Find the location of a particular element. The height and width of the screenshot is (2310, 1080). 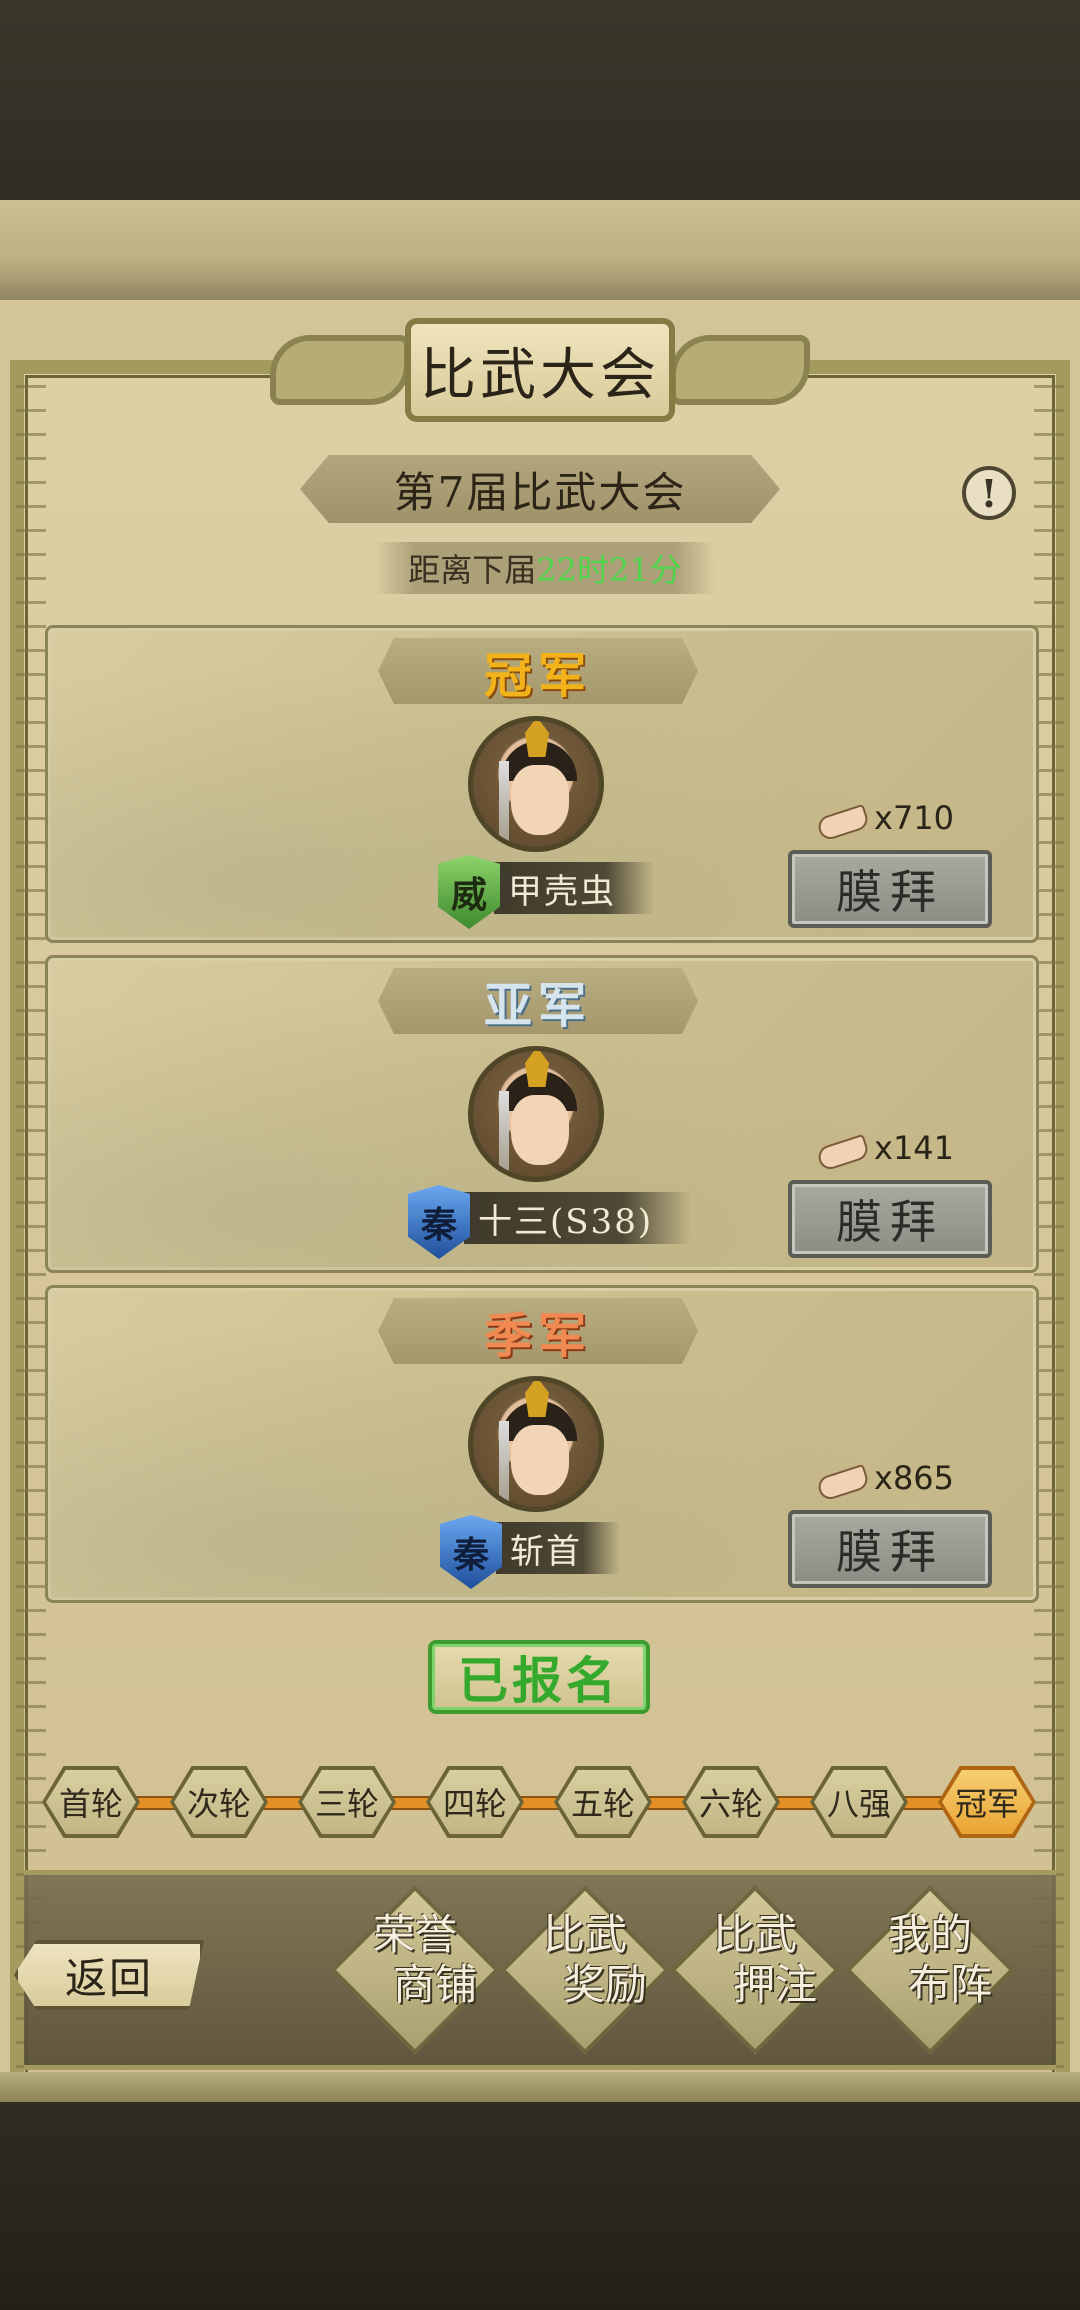

round-label: 五轮 is located at coordinates (603, 1802).